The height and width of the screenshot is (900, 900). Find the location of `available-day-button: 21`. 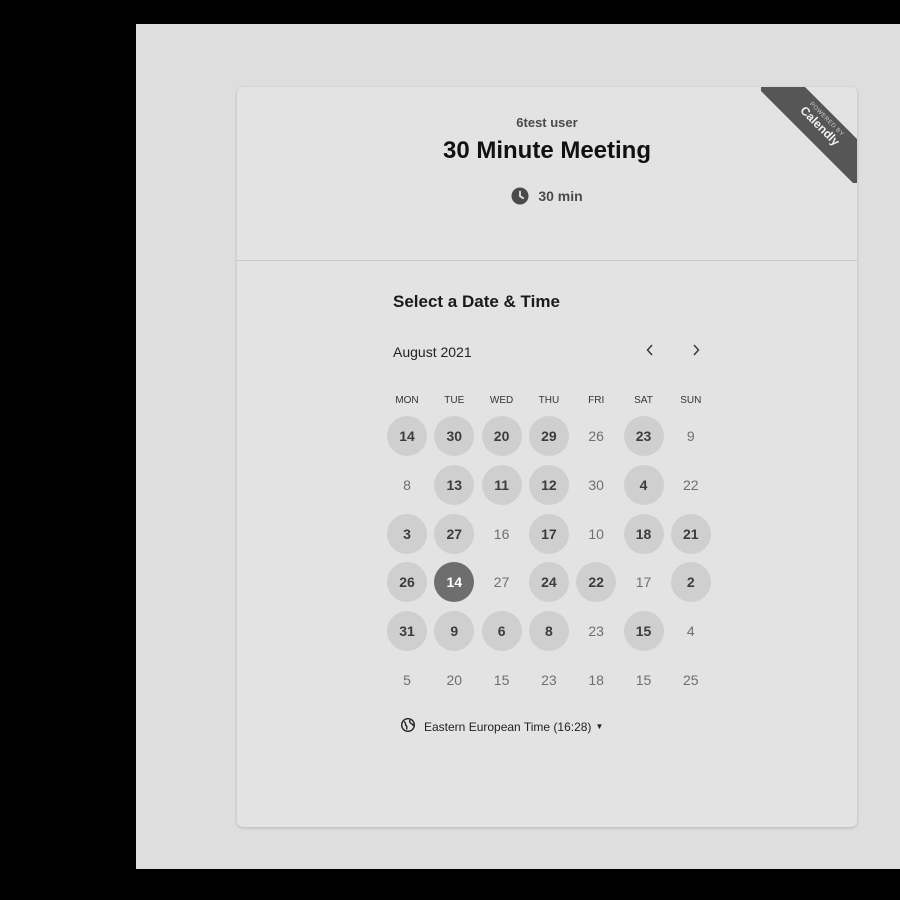

available-day-button: 21 is located at coordinates (690, 533).